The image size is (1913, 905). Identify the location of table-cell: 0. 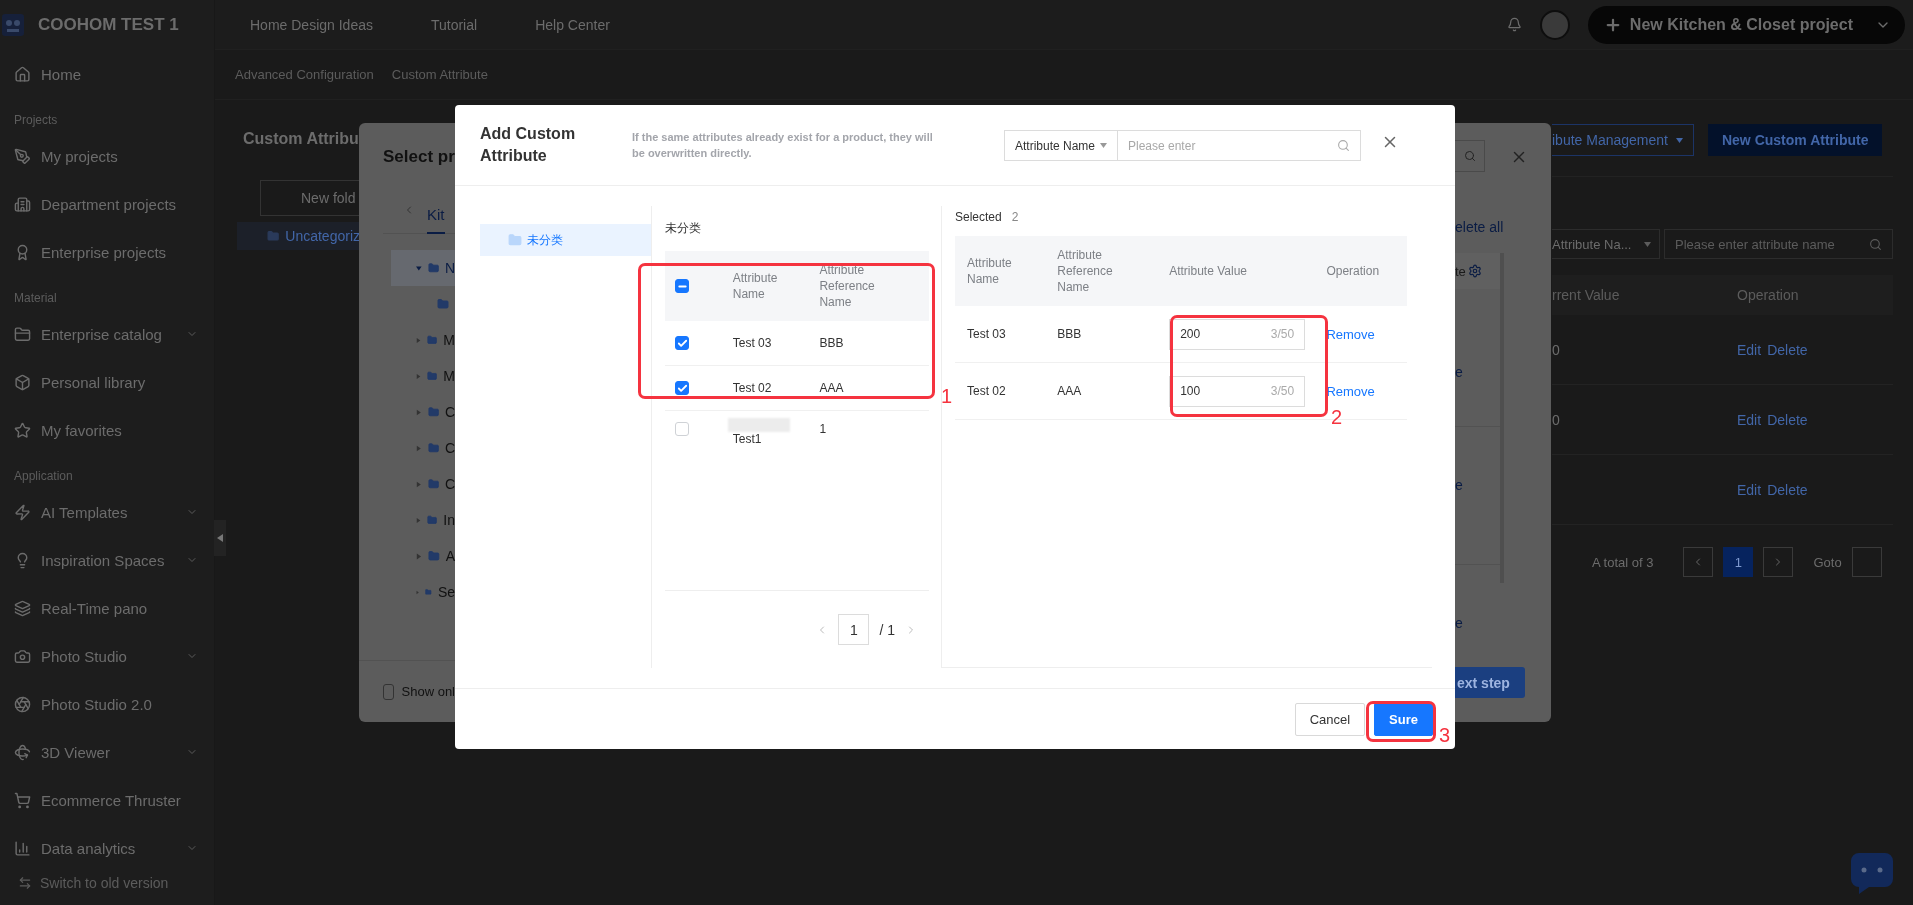
(1556, 349).